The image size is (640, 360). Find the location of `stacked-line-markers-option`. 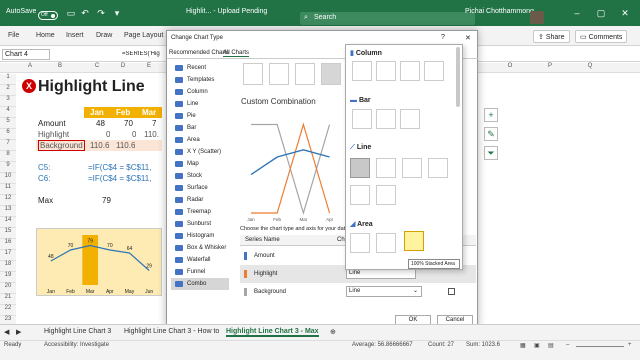

stacked-line-markers-option is located at coordinates (360, 195).